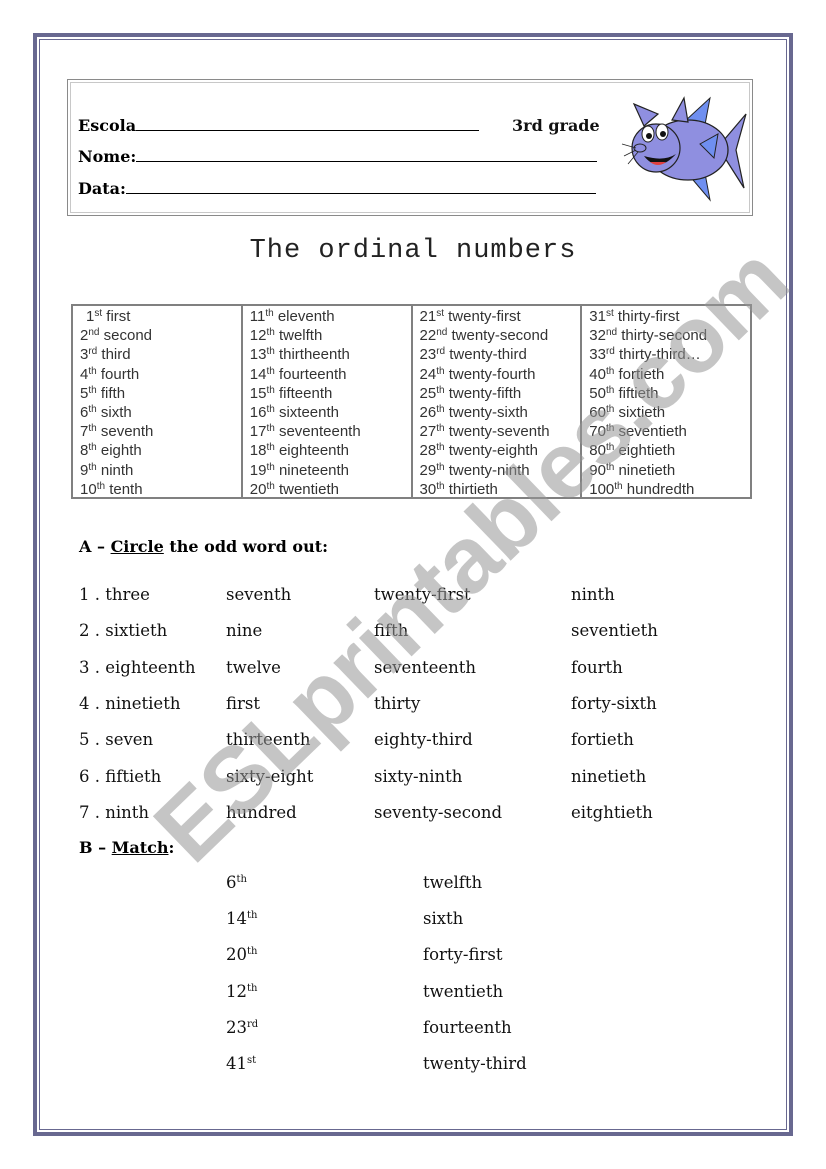 The height and width of the screenshot is (1169, 826). I want to click on section-a-title: A – Circle the odd word out:, so click(203, 546).